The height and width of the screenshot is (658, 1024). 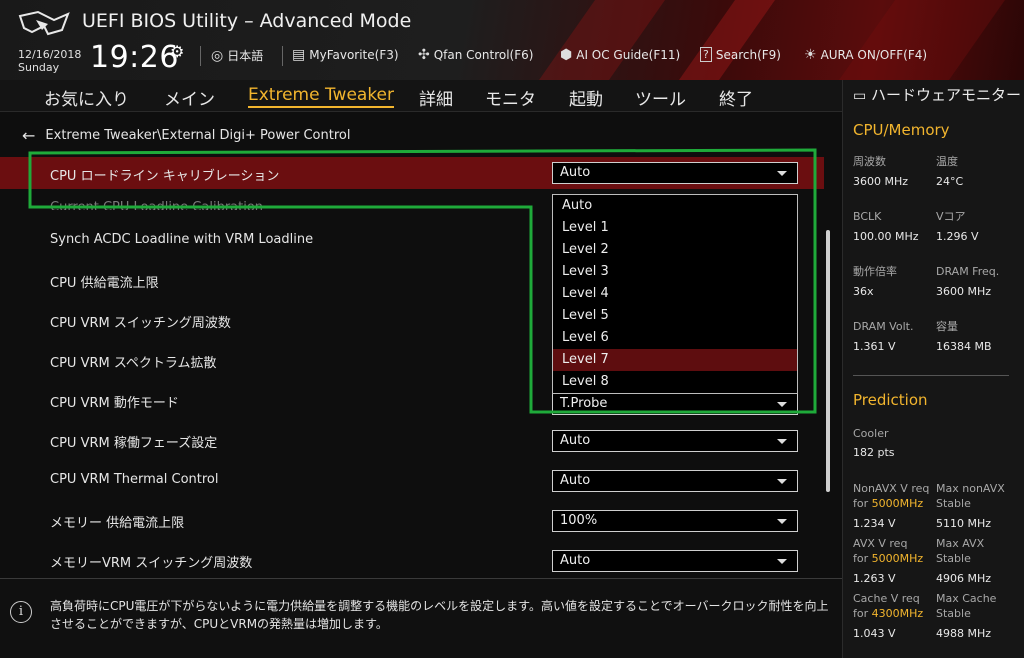 What do you see at coordinates (412, 480) in the screenshot?
I see `setting-row: CPU VRM Thermal Control Auto` at bounding box center [412, 480].